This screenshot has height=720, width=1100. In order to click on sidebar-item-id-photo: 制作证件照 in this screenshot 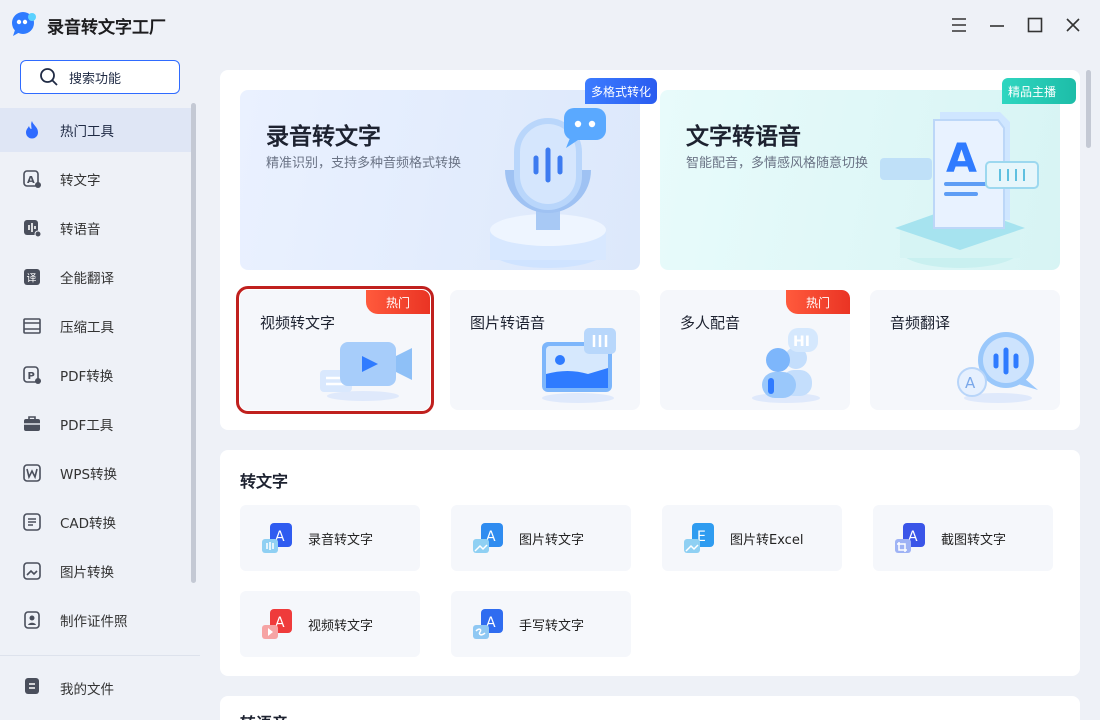, I will do `click(96, 620)`.